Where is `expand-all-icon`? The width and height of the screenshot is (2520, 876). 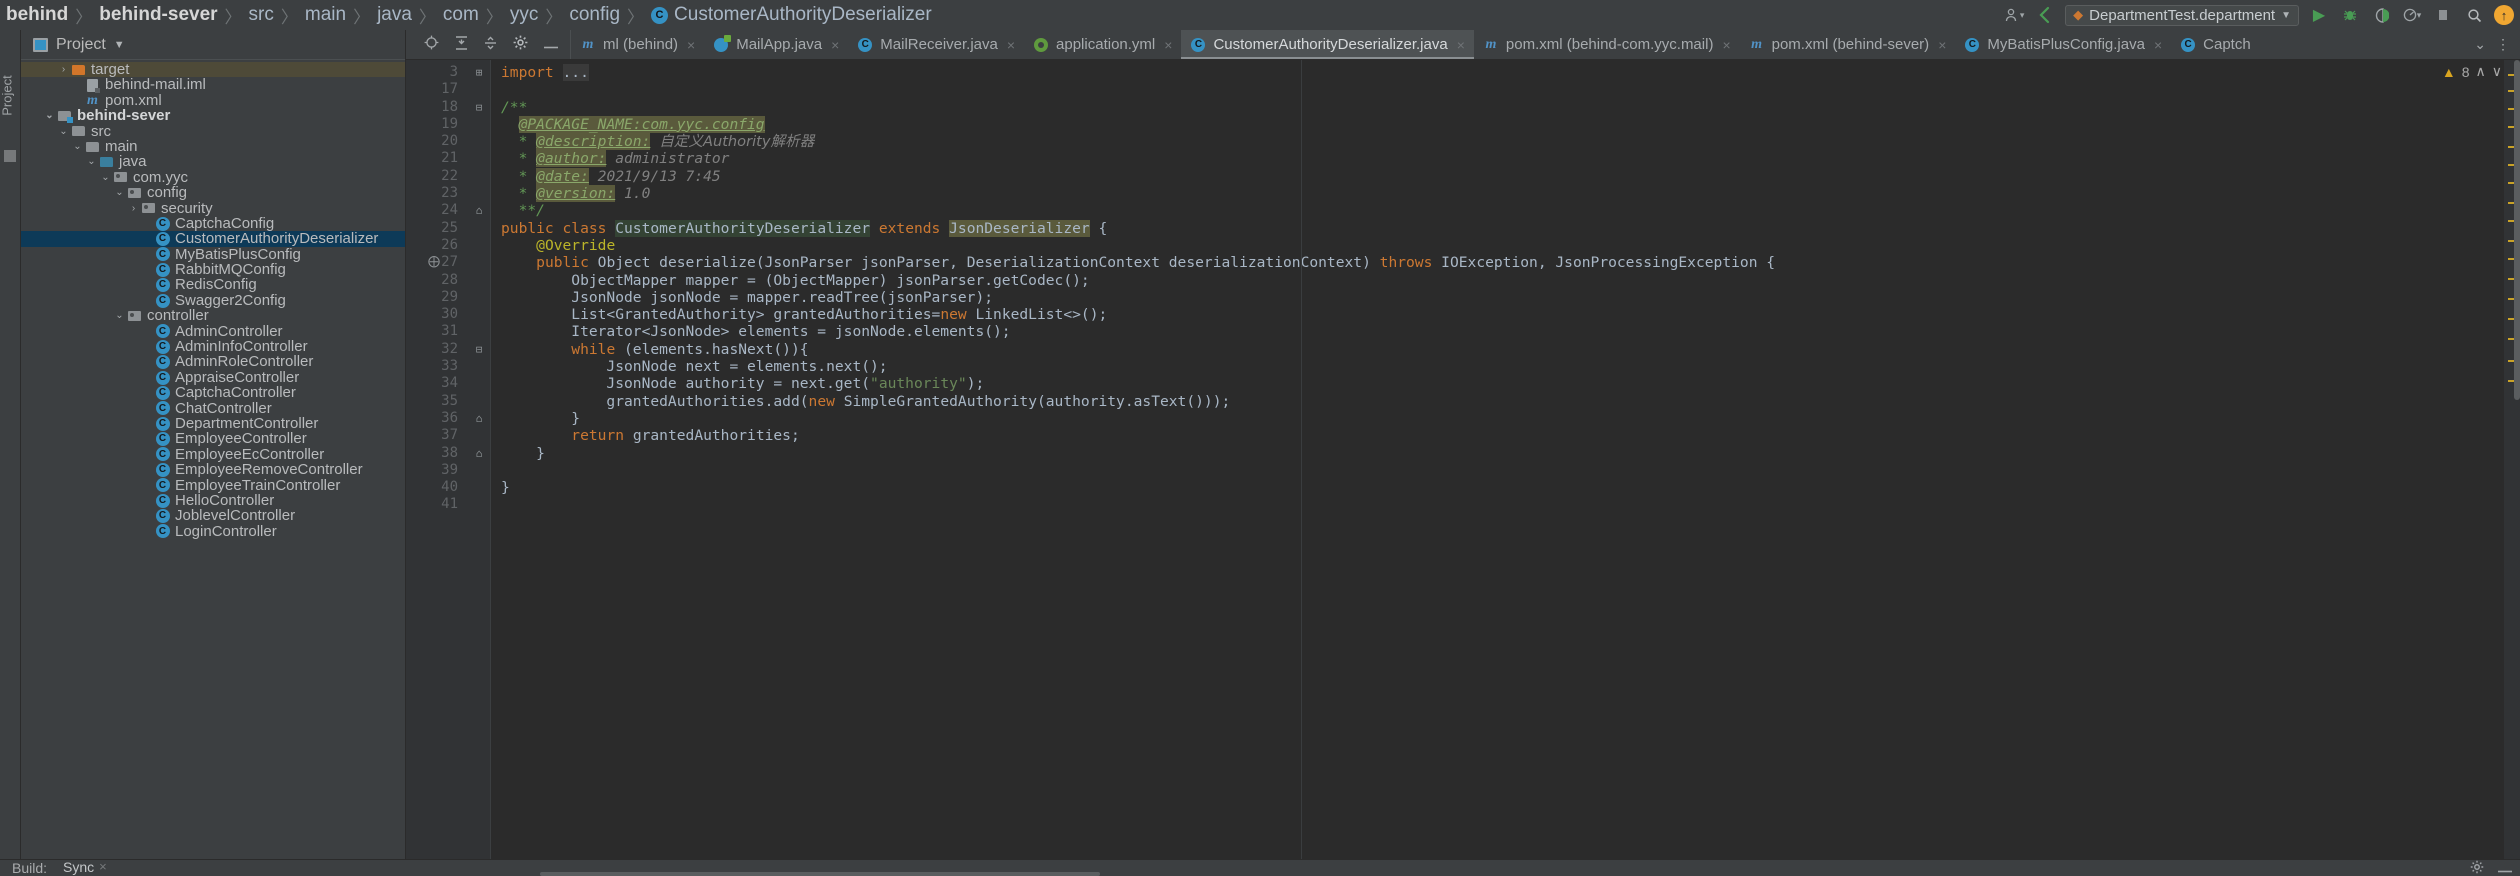 expand-all-icon is located at coordinates (461, 44).